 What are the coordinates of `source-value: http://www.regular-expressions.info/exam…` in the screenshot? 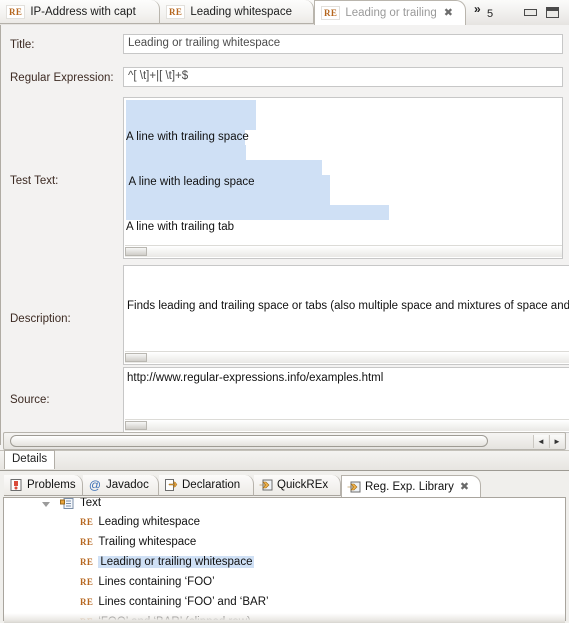 It's located at (255, 378).